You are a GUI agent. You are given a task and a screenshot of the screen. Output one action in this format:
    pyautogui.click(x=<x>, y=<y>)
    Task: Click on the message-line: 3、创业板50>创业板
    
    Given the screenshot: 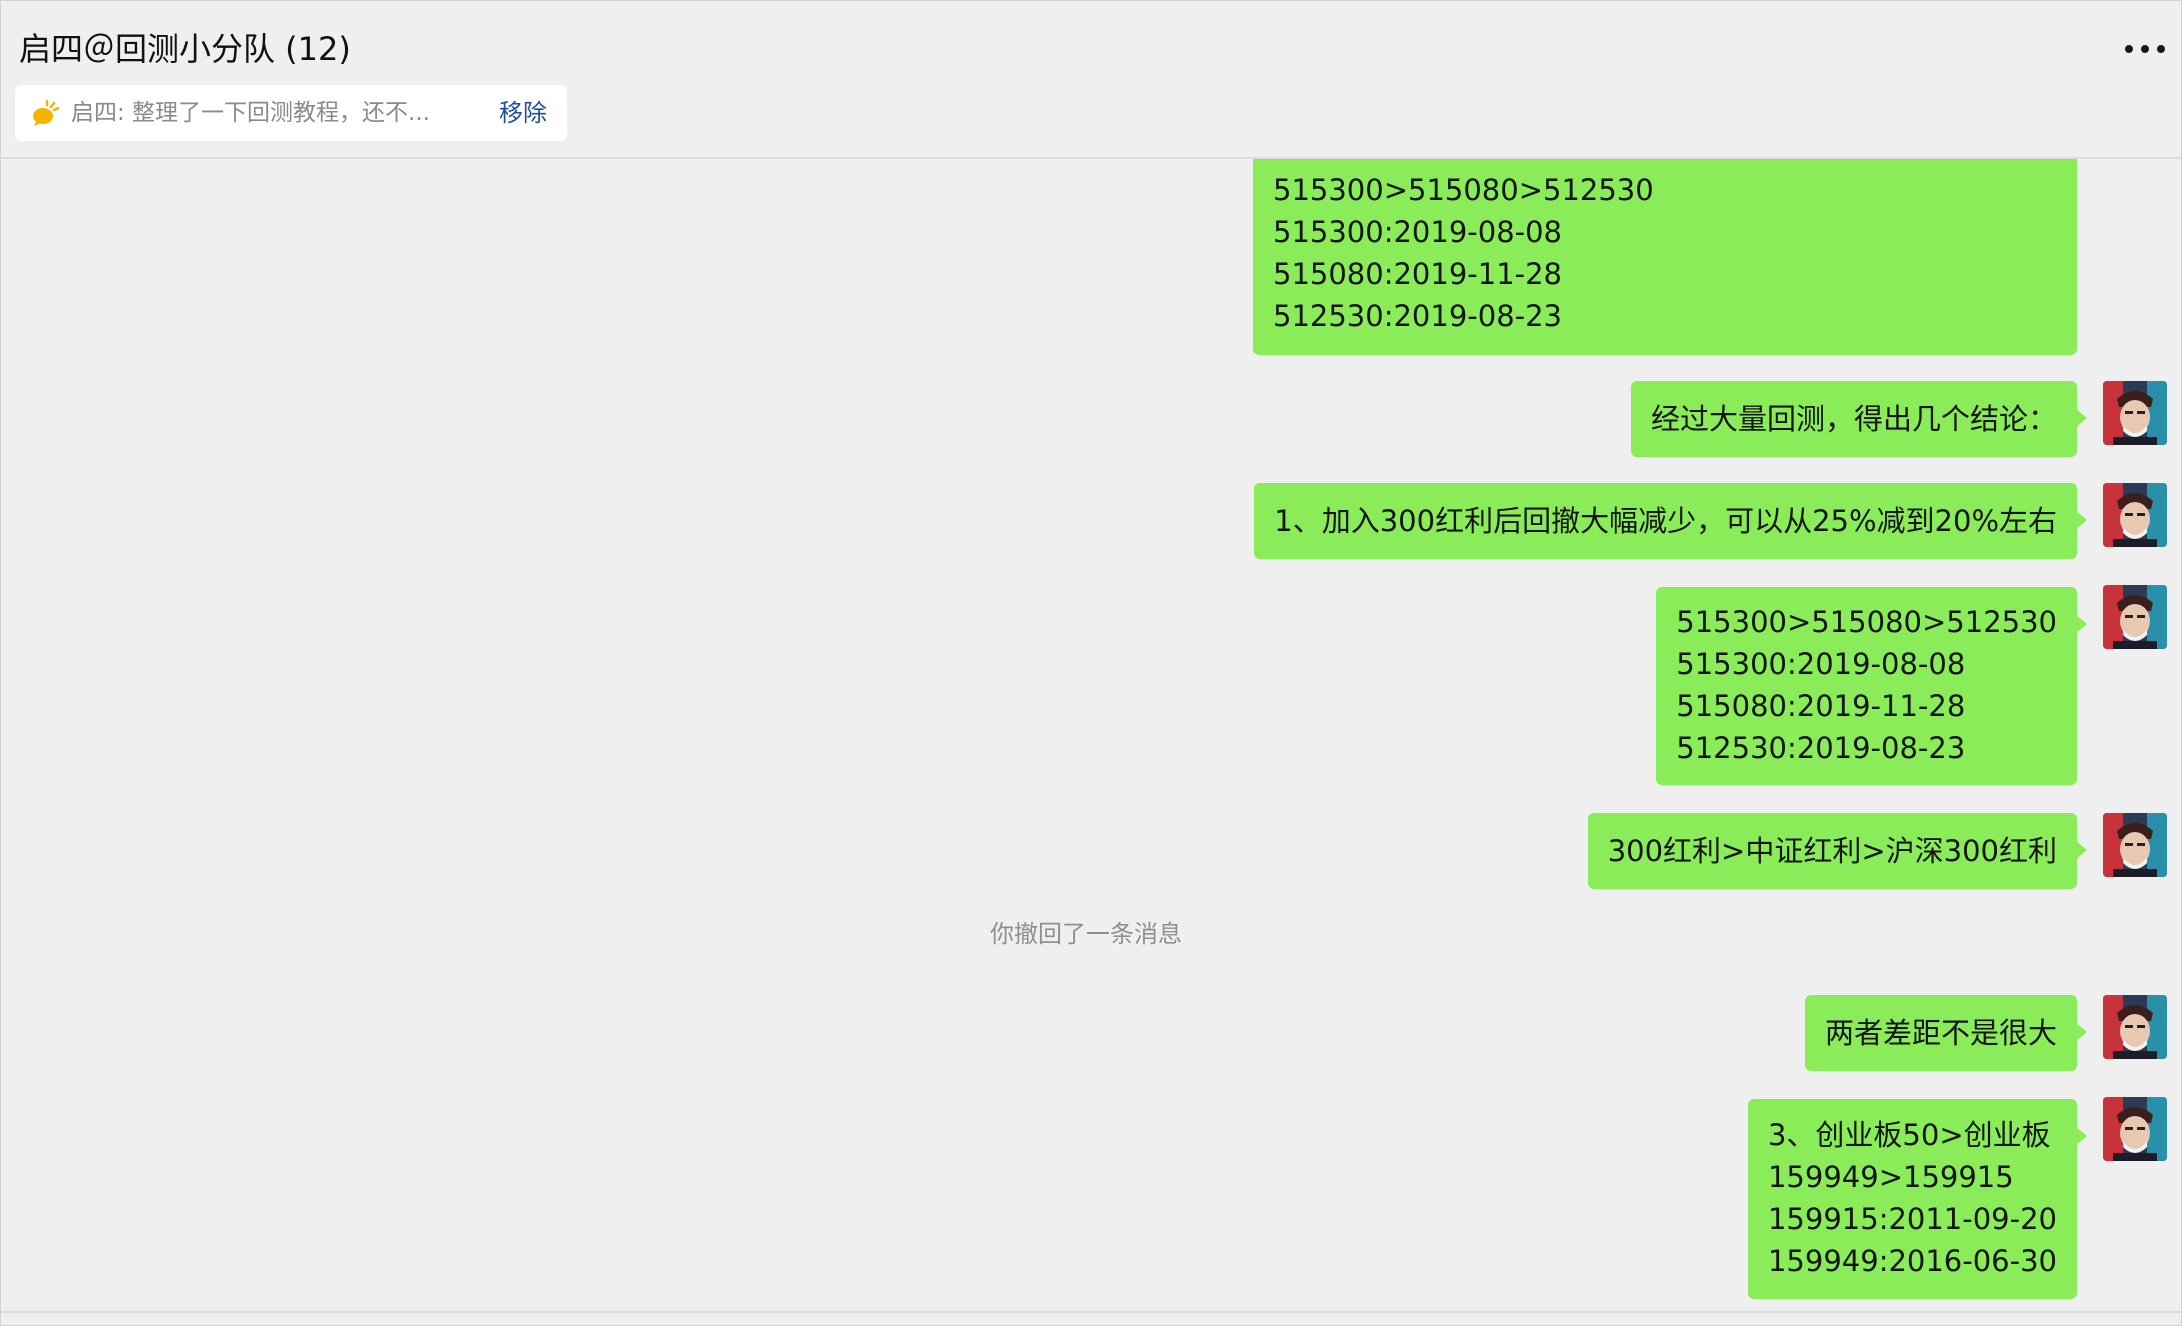 What is the action you would take?
    pyautogui.click(x=1909, y=1135)
    